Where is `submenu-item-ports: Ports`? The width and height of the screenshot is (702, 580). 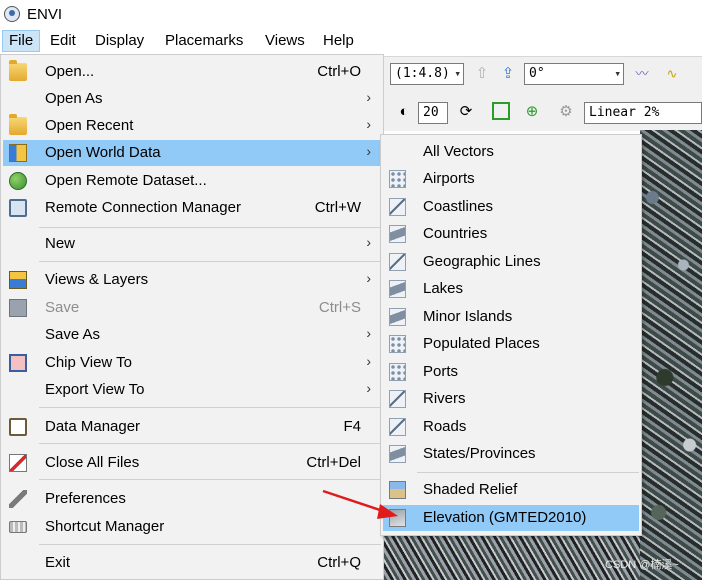 submenu-item-ports: Ports is located at coordinates (511, 372).